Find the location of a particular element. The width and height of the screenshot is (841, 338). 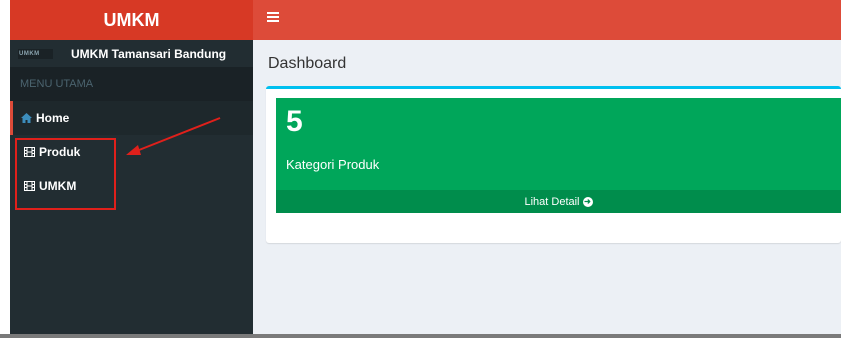

annotation-arrow is located at coordinates (173, 136).